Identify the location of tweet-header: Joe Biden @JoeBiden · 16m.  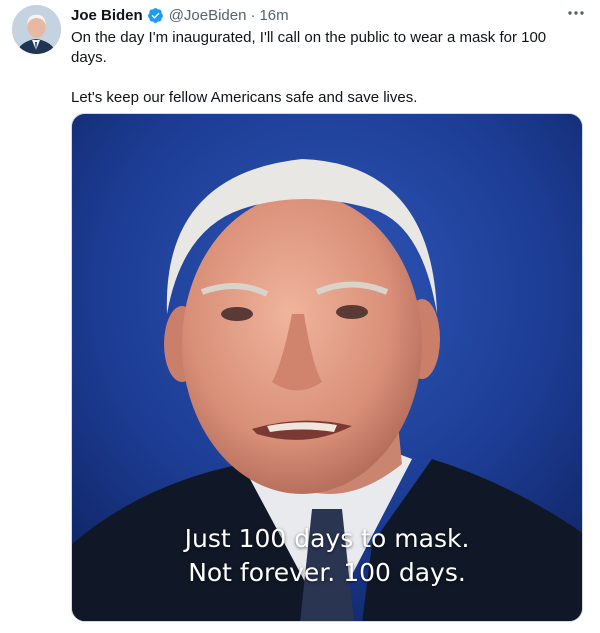
(180, 15).